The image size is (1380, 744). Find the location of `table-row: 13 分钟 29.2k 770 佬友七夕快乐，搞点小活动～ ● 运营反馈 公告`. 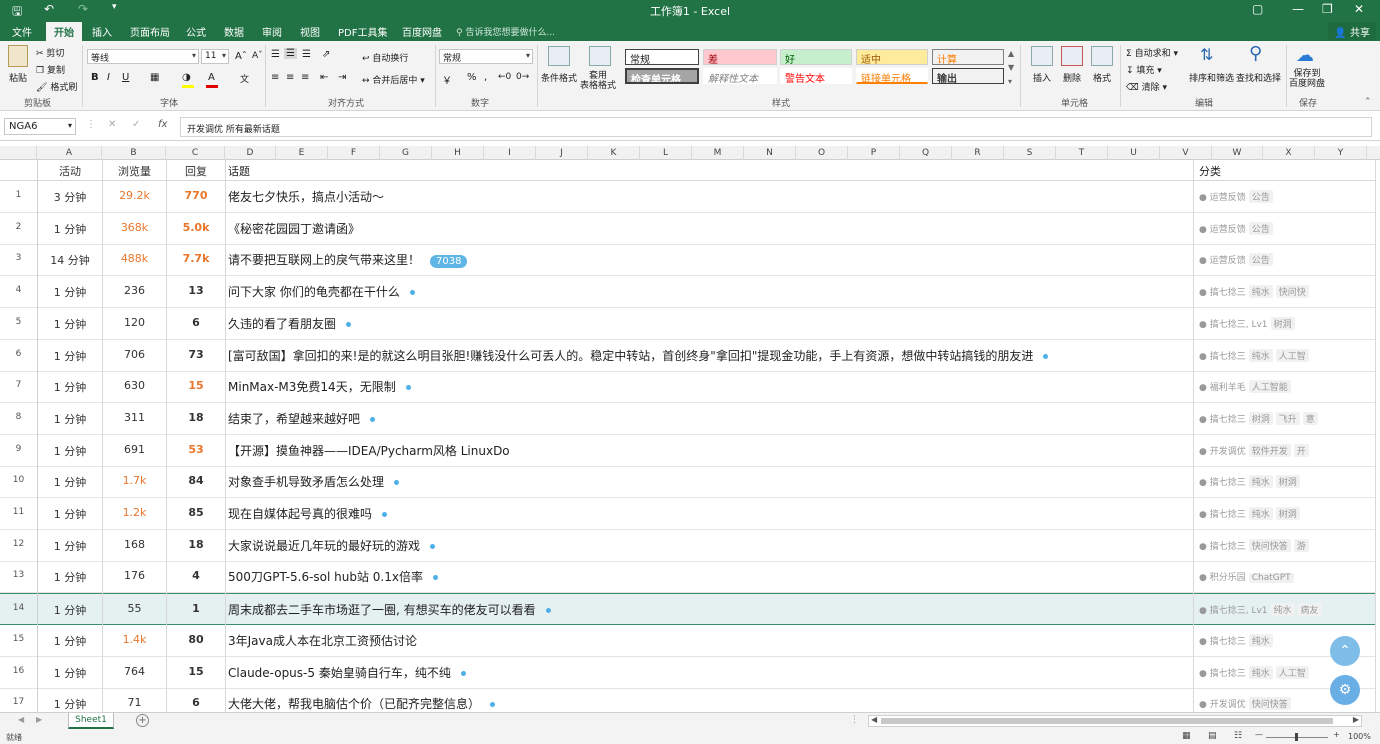

table-row: 13 分钟 29.2k 770 佬友七夕快乐，搞点小活动～ ● 运营反馈 公告 is located at coordinates (687, 197).